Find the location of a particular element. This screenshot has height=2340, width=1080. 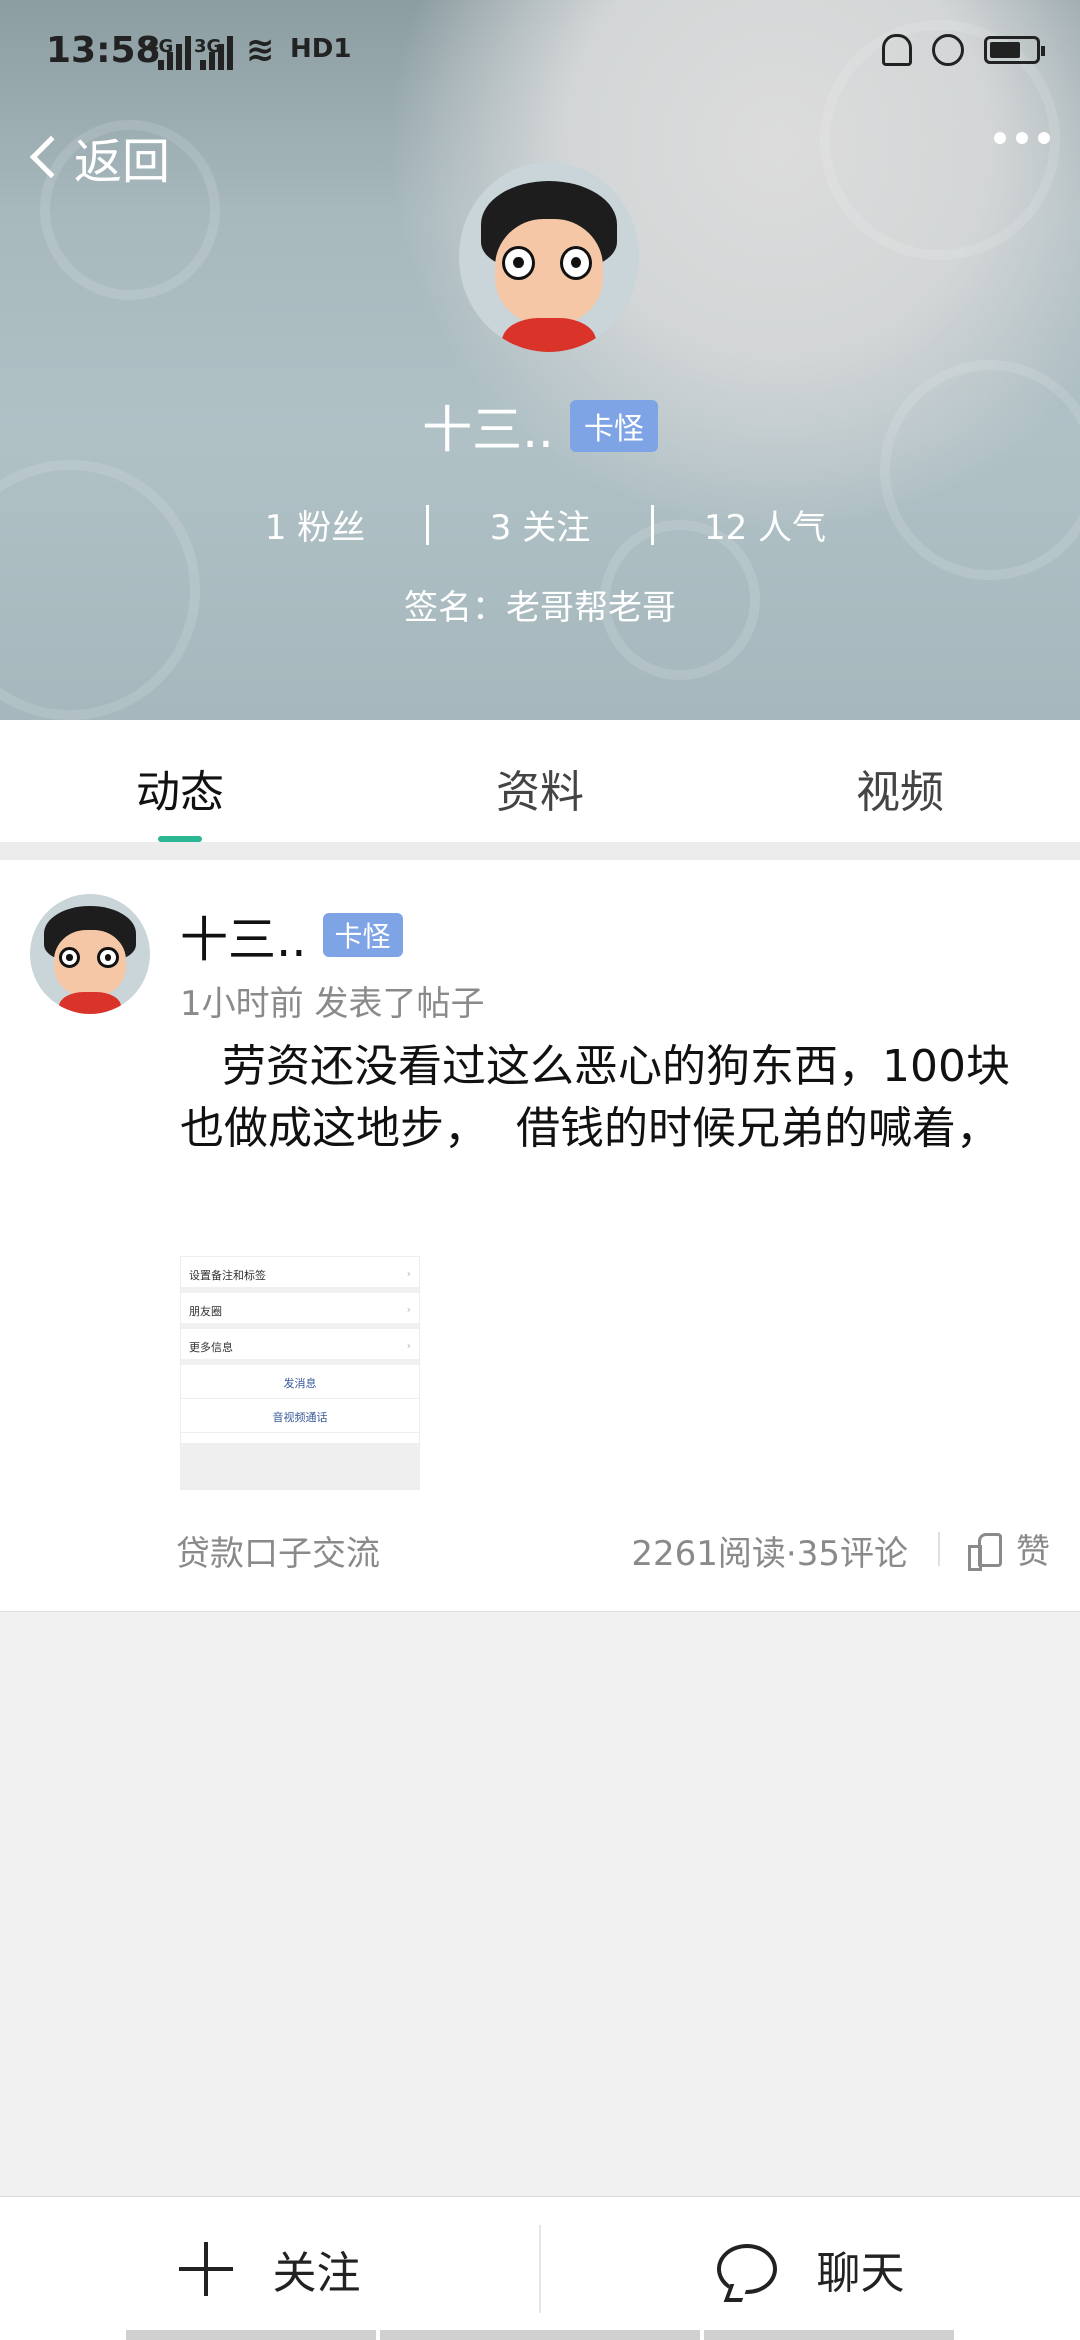

chat-button: 聊天 is located at coordinates (810, 2268).